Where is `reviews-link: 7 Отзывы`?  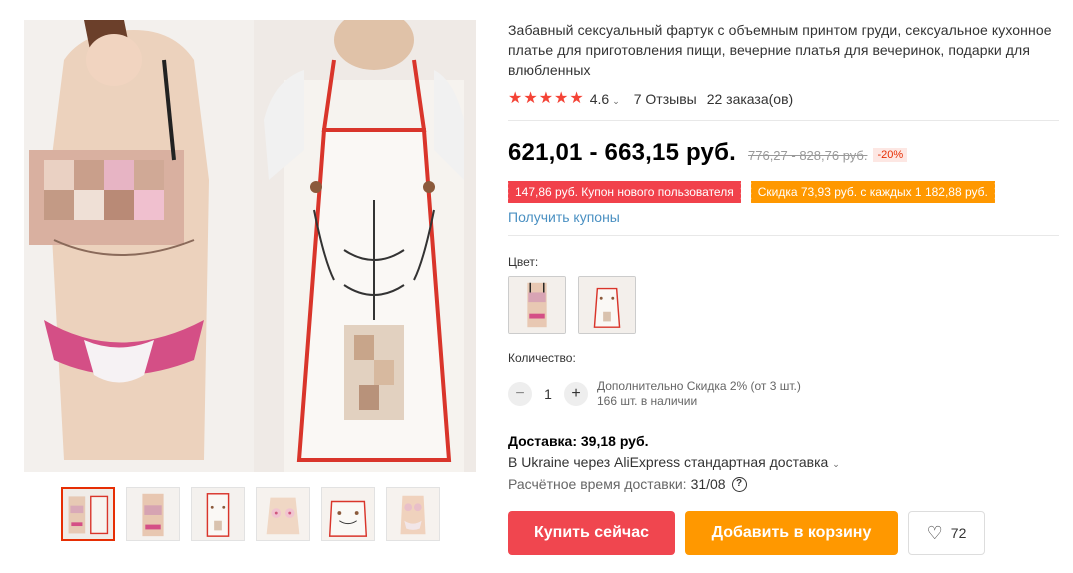 reviews-link: 7 Отзывы is located at coordinates (665, 99).